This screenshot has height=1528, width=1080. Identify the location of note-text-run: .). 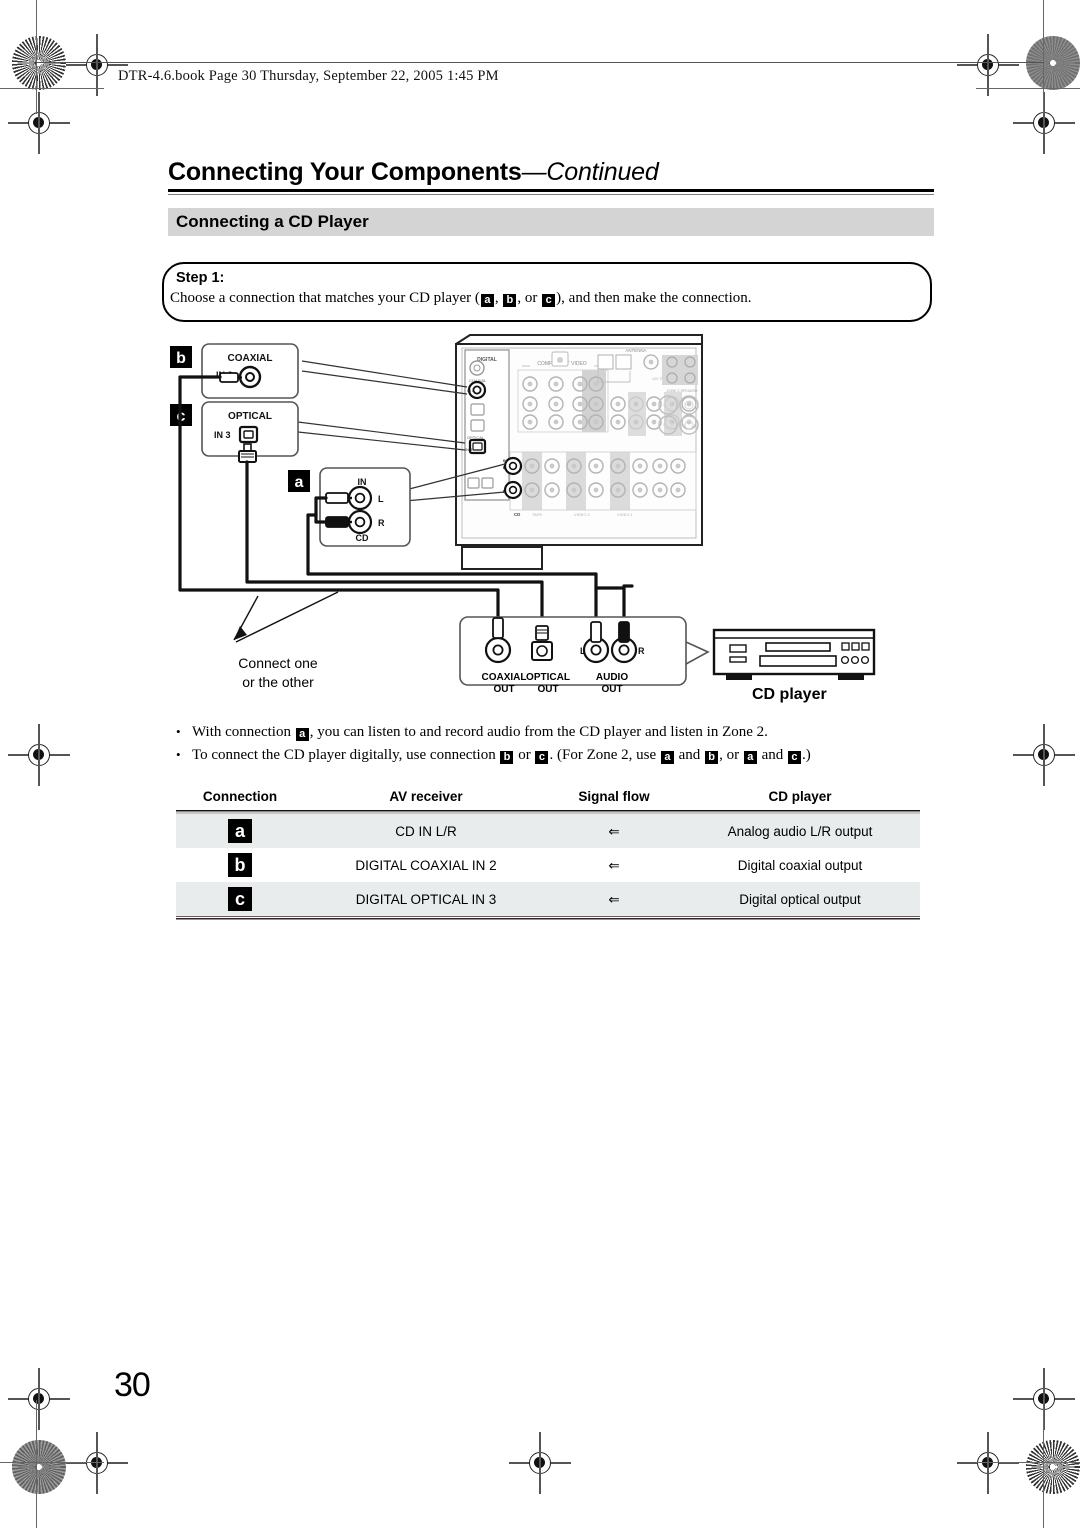
(806, 755).